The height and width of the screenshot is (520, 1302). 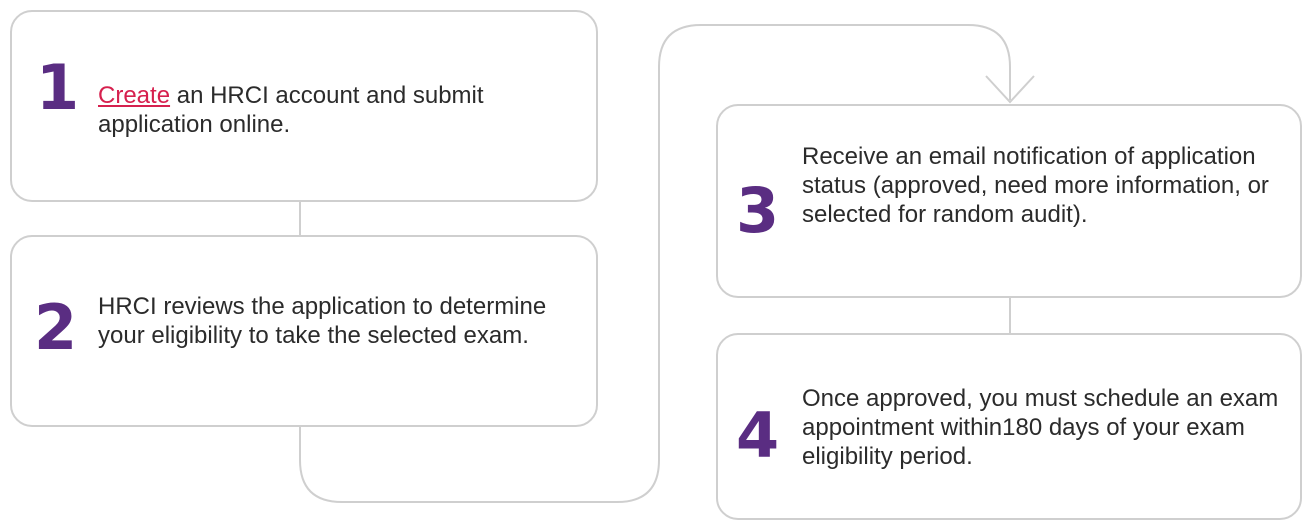 What do you see at coordinates (758, 435) in the screenshot?
I see `step-number: 4` at bounding box center [758, 435].